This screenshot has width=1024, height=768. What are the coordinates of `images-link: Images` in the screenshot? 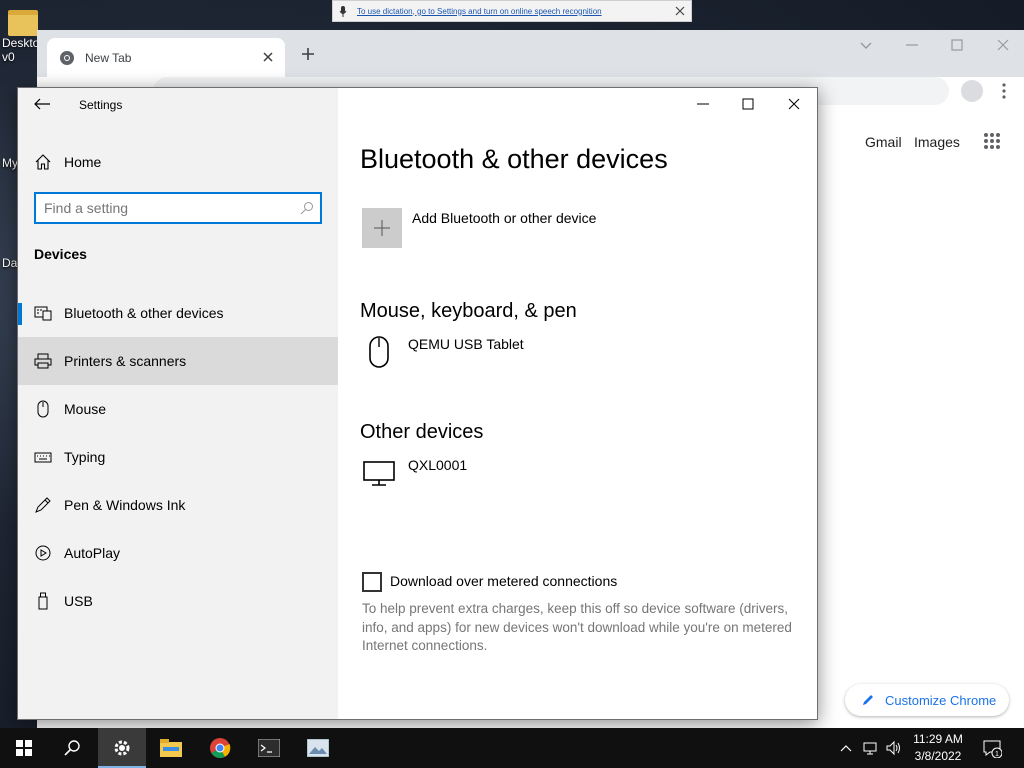 It's located at (937, 142).